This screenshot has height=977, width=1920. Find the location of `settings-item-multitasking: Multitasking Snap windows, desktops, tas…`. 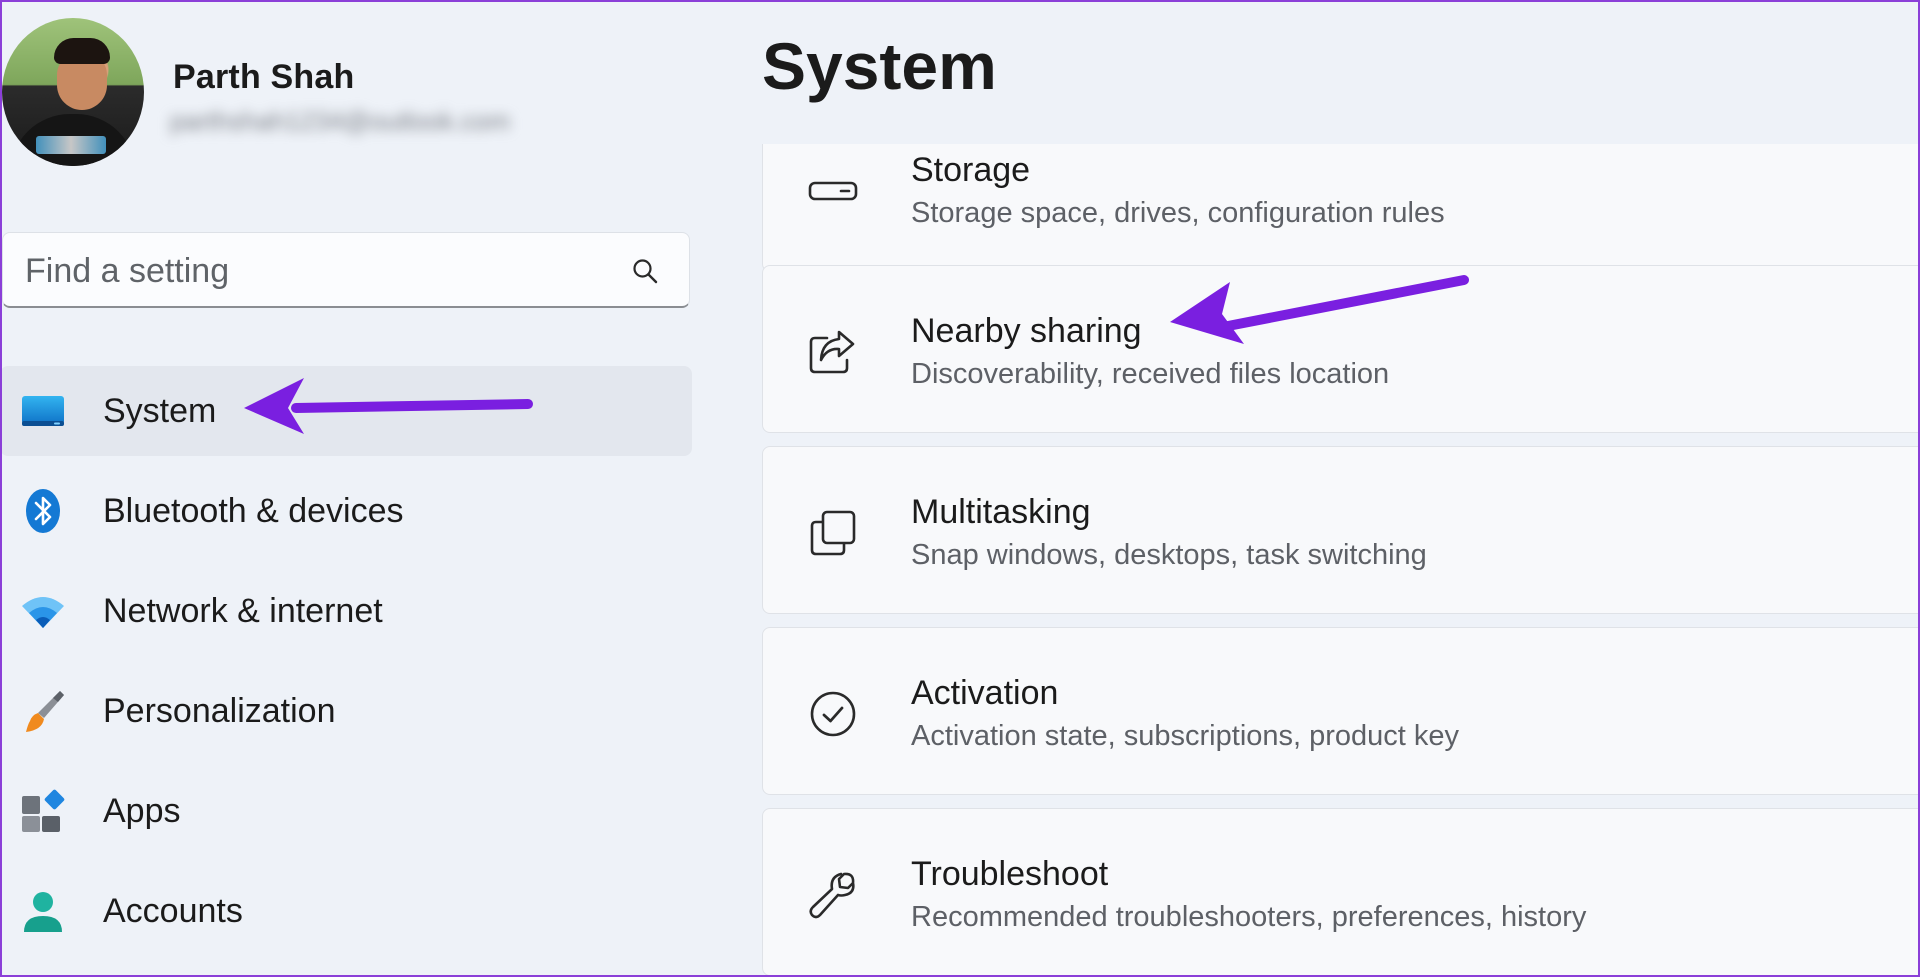

settings-item-multitasking: Multitasking Snap windows, desktops, tas… is located at coordinates (1340, 530).